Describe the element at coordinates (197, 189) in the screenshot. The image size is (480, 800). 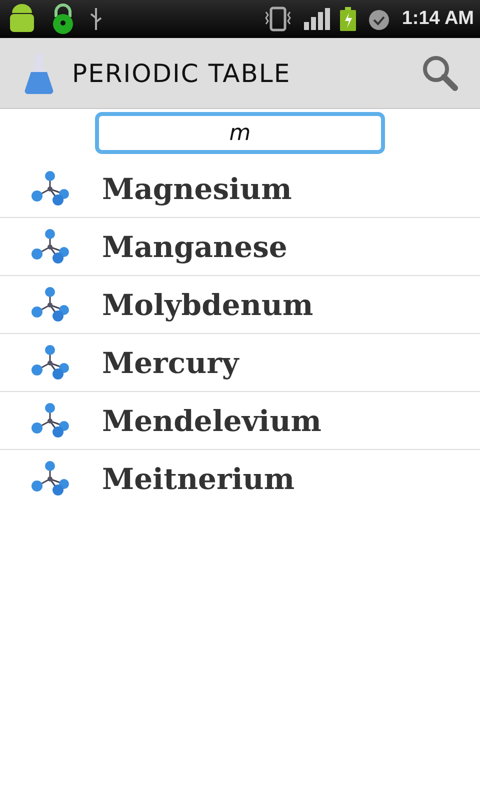
I see `element-name: Magnesium` at that location.